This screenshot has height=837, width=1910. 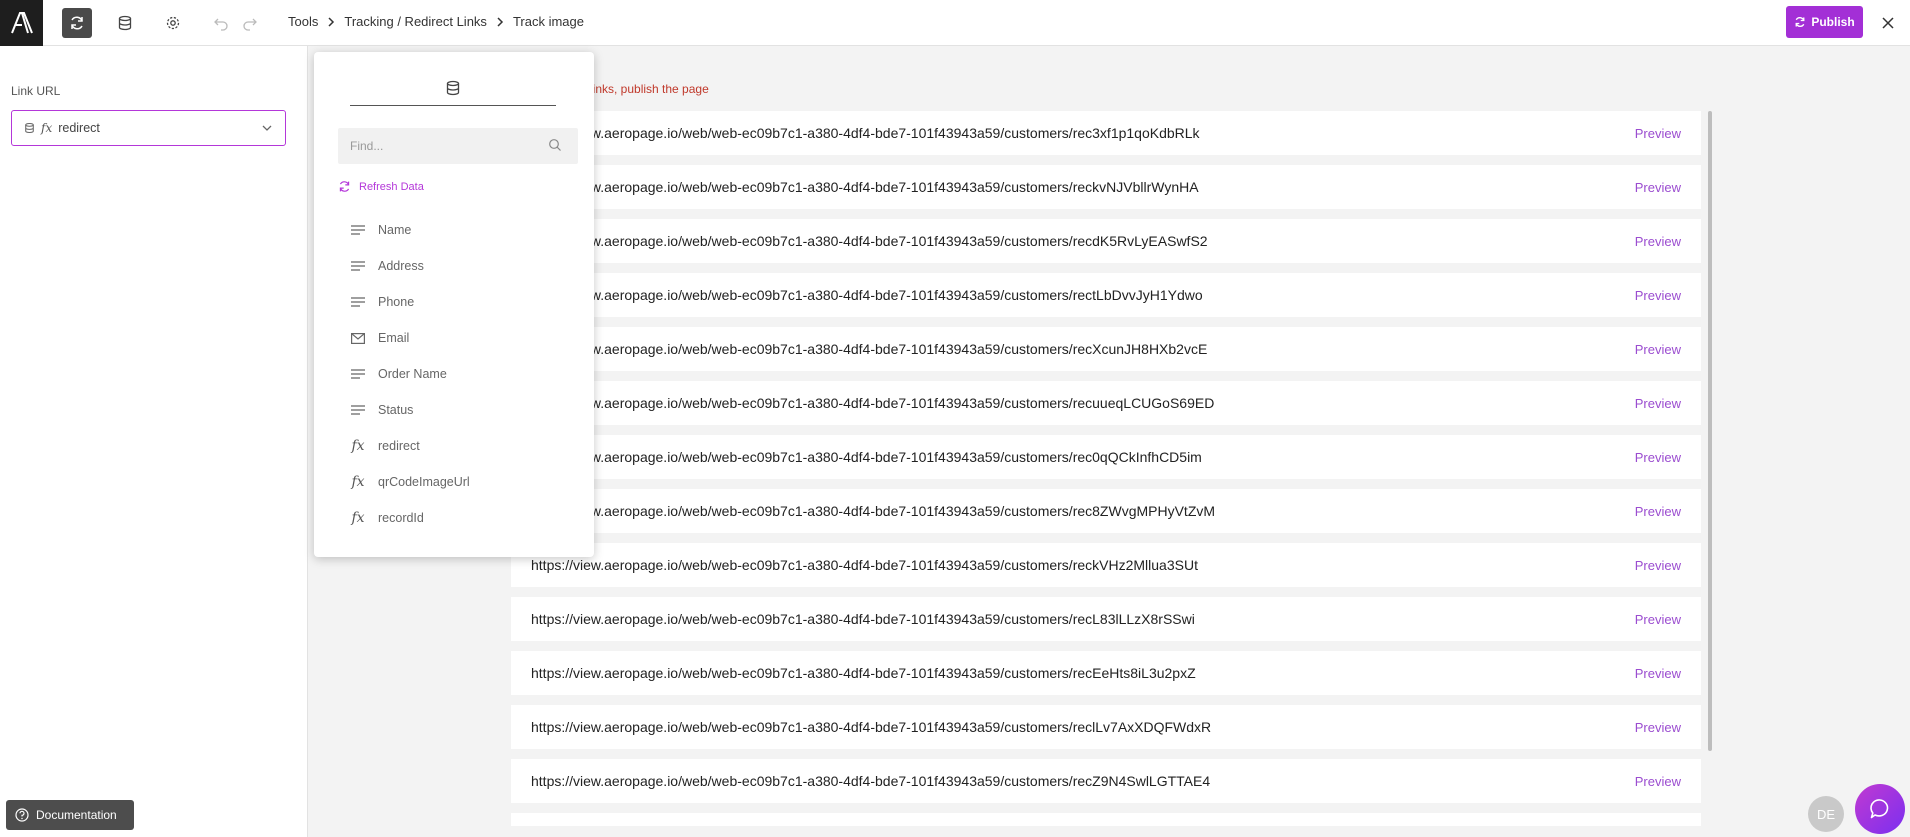 I want to click on database-button, so click(x=125, y=23).